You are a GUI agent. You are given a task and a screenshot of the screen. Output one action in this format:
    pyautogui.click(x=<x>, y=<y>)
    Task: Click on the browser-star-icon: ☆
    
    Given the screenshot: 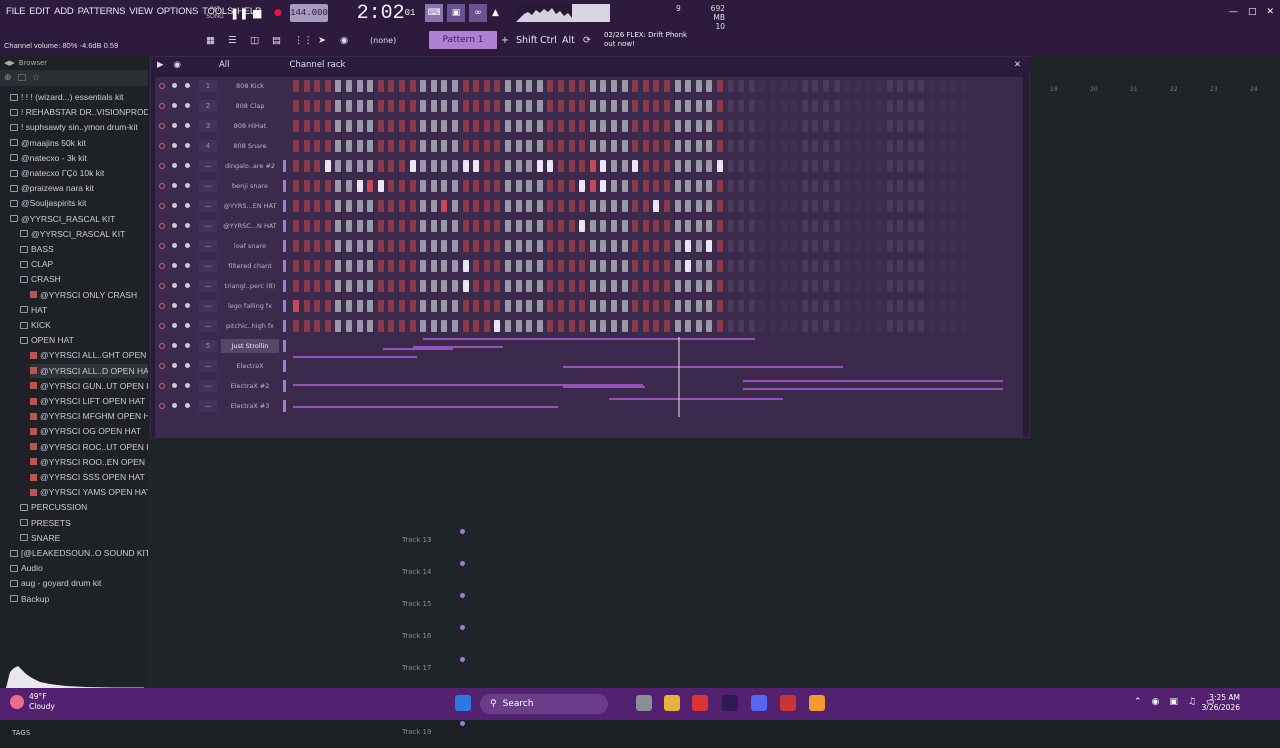 What is the action you would take?
    pyautogui.click(x=36, y=78)
    